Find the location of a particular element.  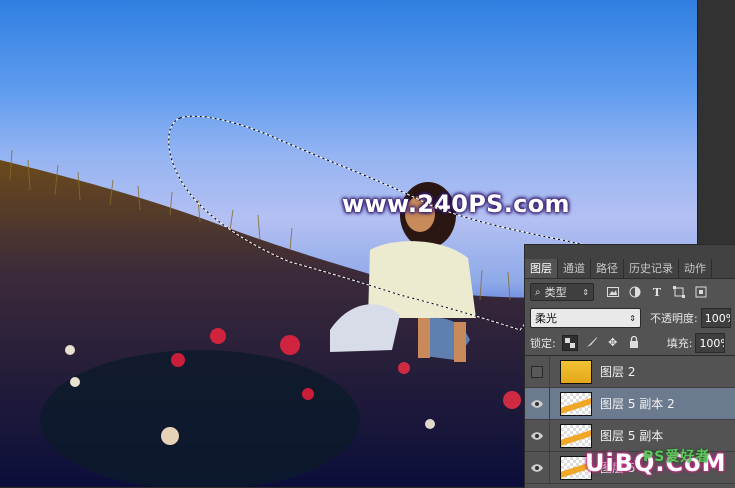

blend-mode-value: 柔光 is located at coordinates (546, 318).